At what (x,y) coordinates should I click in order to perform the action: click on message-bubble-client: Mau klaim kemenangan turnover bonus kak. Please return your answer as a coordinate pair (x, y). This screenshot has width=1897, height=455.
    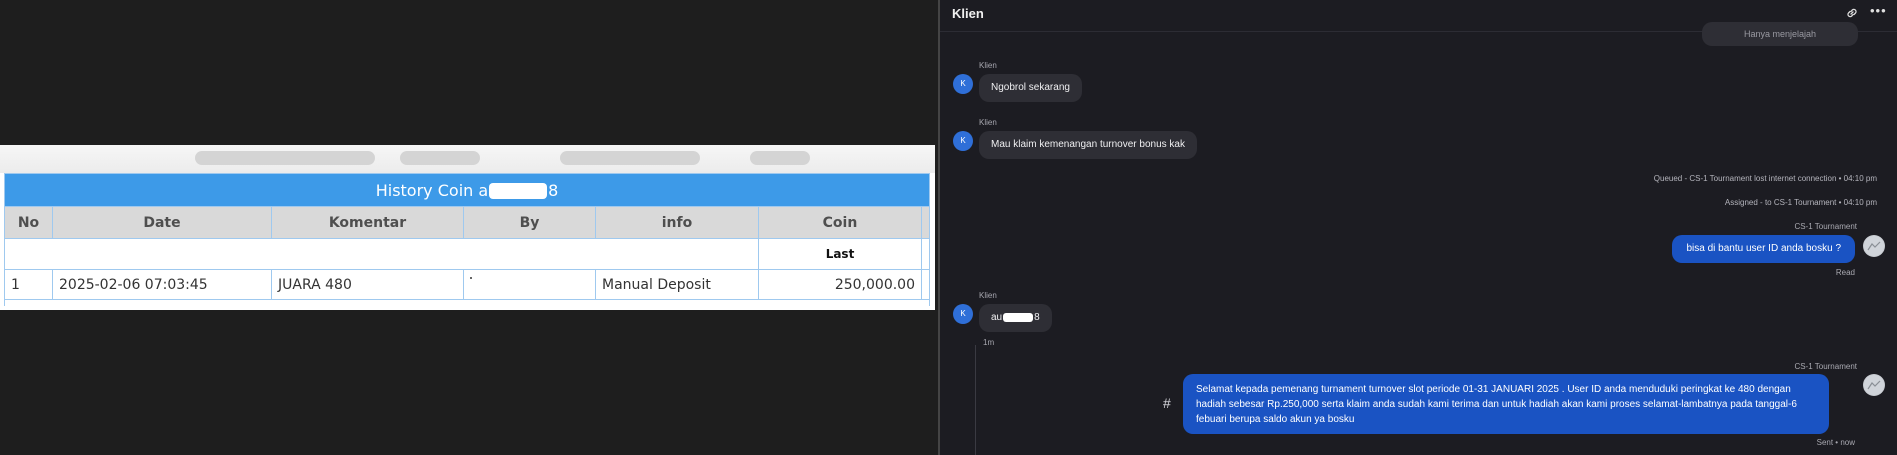
    Looking at the image, I should click on (1088, 145).